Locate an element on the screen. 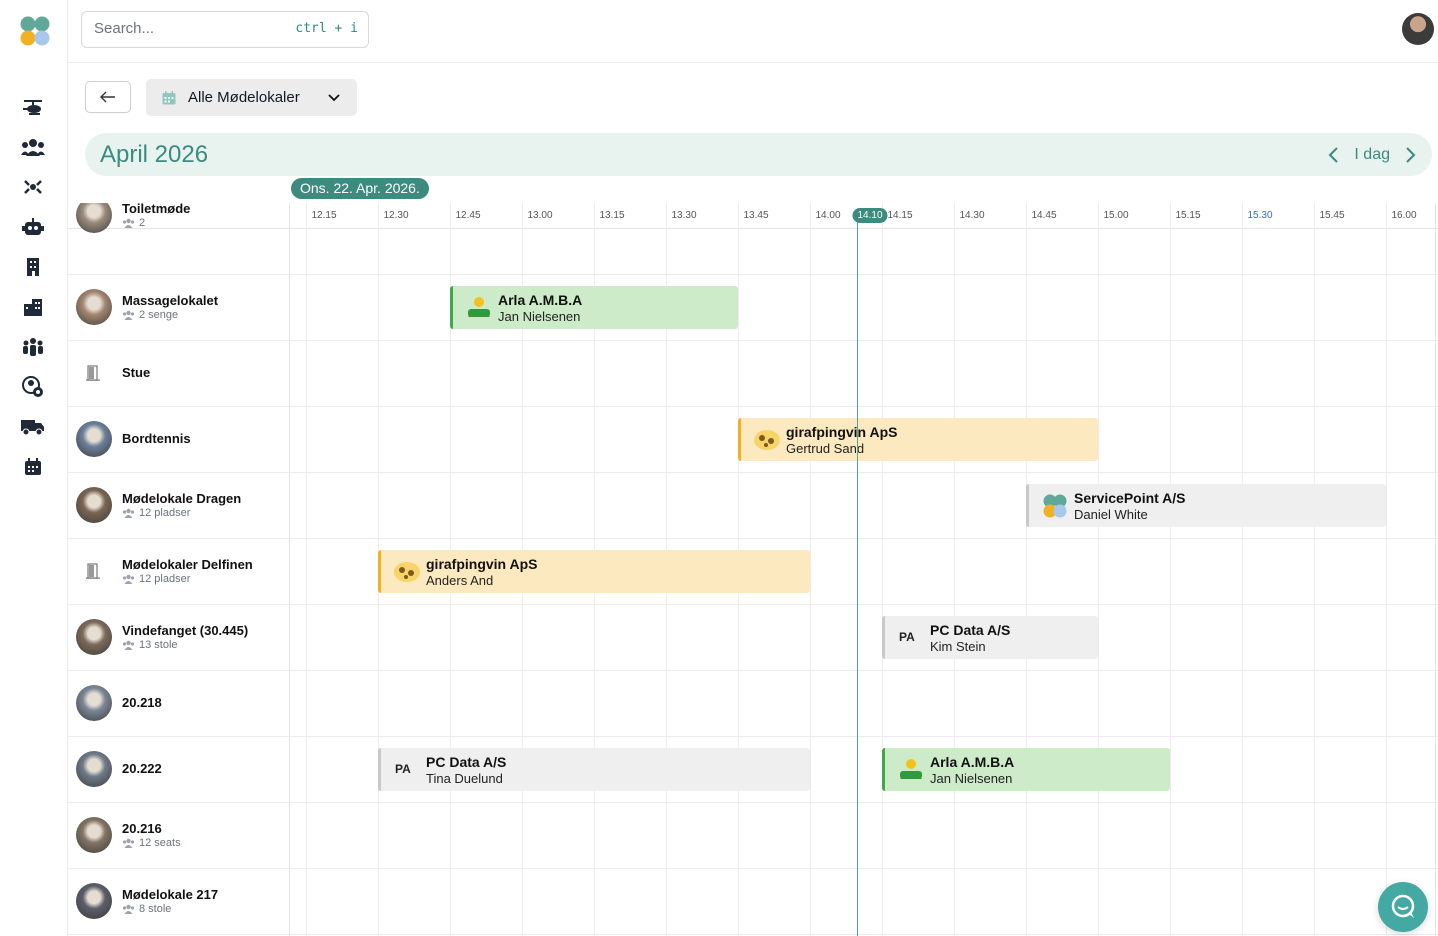 Image resolution: width=1438 pixels, height=936 pixels. today-button: I dag is located at coordinates (1372, 155).